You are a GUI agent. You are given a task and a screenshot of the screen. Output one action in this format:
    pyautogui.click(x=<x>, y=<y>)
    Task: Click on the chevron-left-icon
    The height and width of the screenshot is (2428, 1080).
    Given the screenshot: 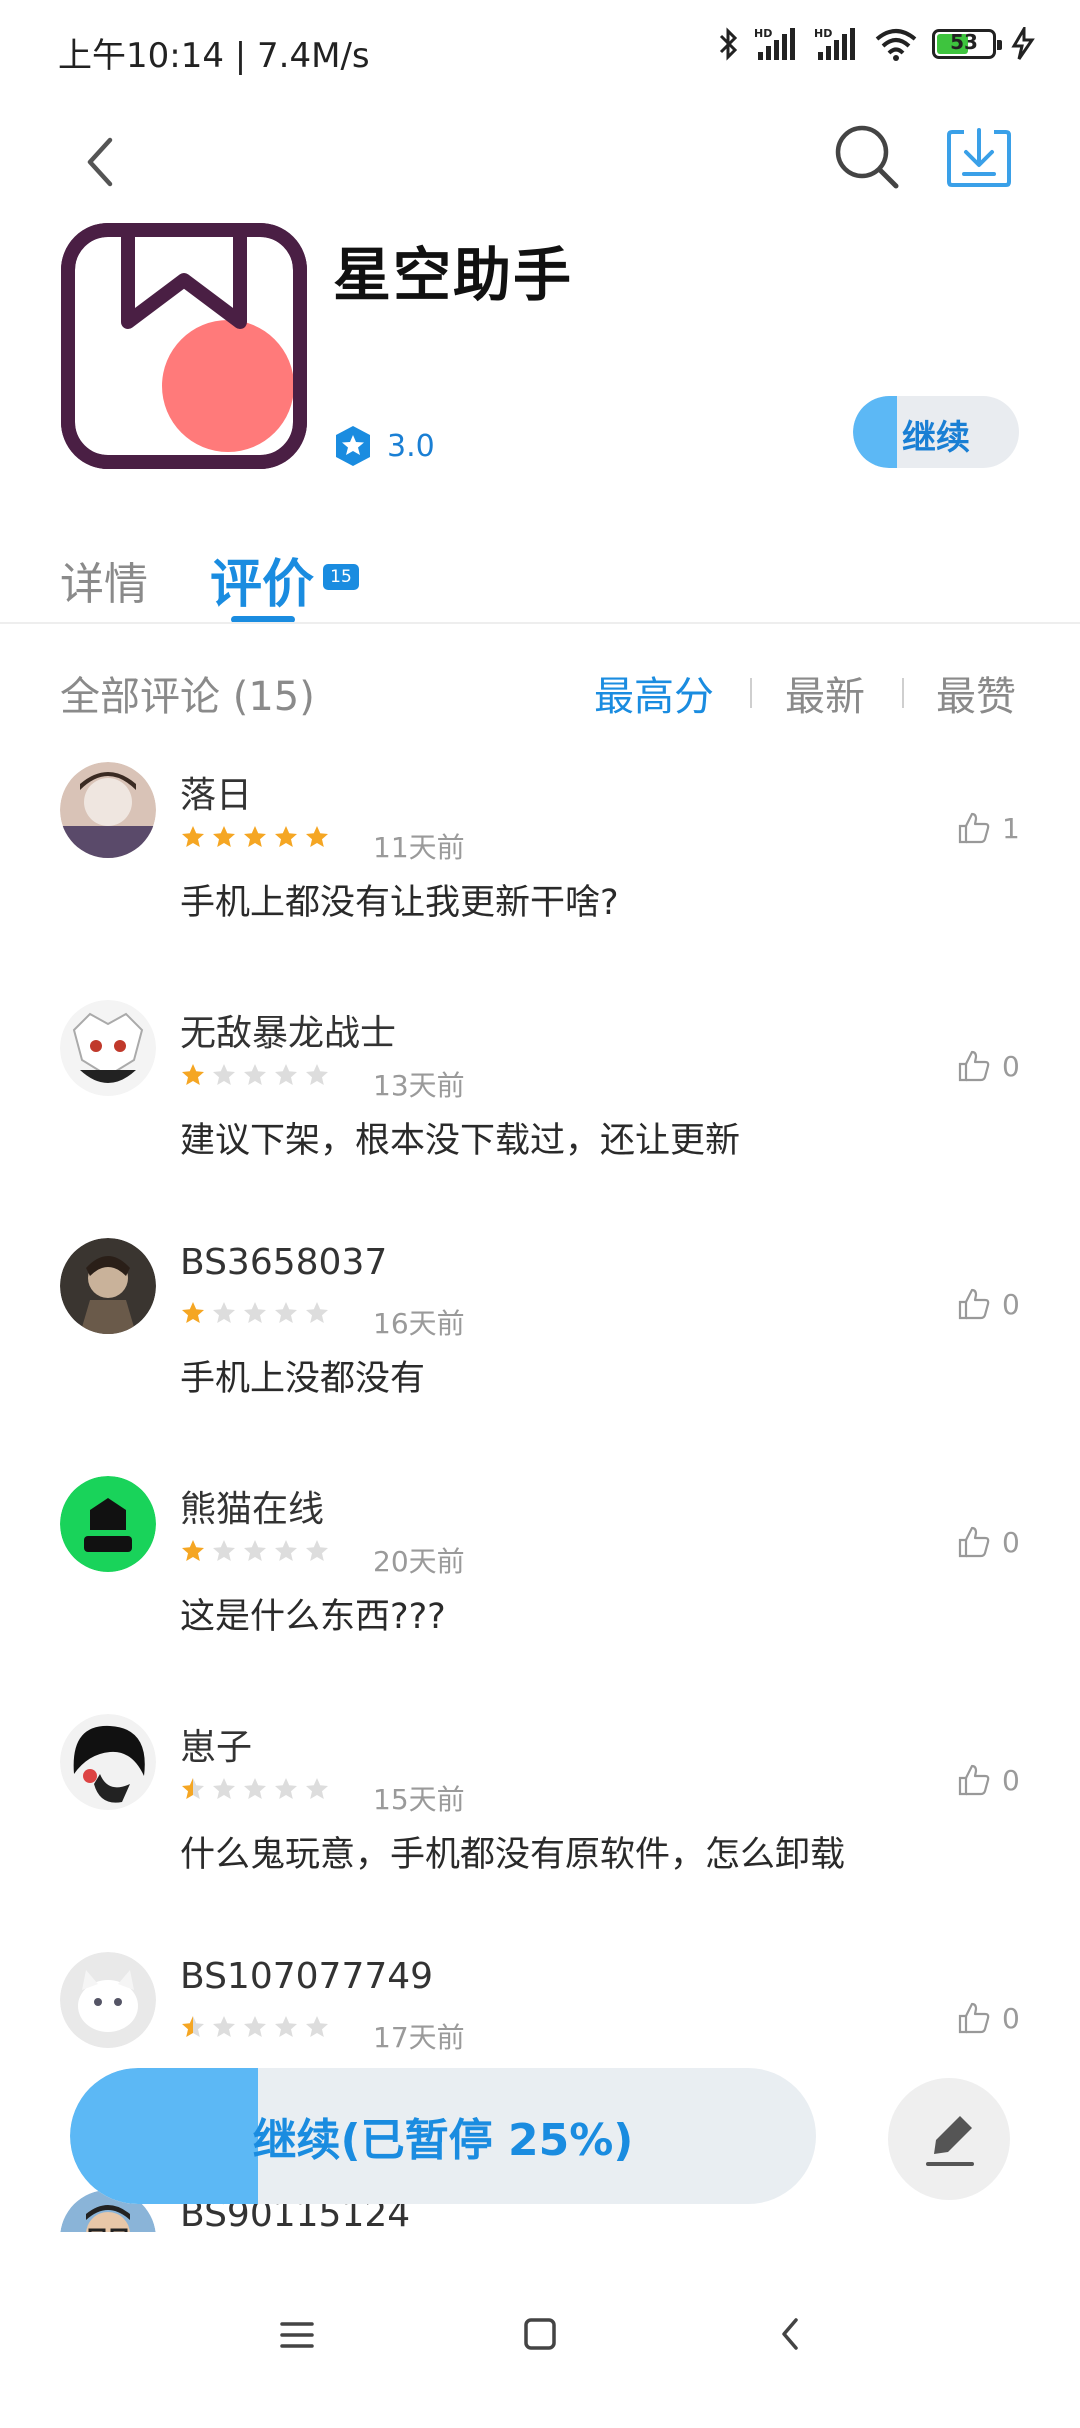 What is the action you would take?
    pyautogui.click(x=100, y=162)
    